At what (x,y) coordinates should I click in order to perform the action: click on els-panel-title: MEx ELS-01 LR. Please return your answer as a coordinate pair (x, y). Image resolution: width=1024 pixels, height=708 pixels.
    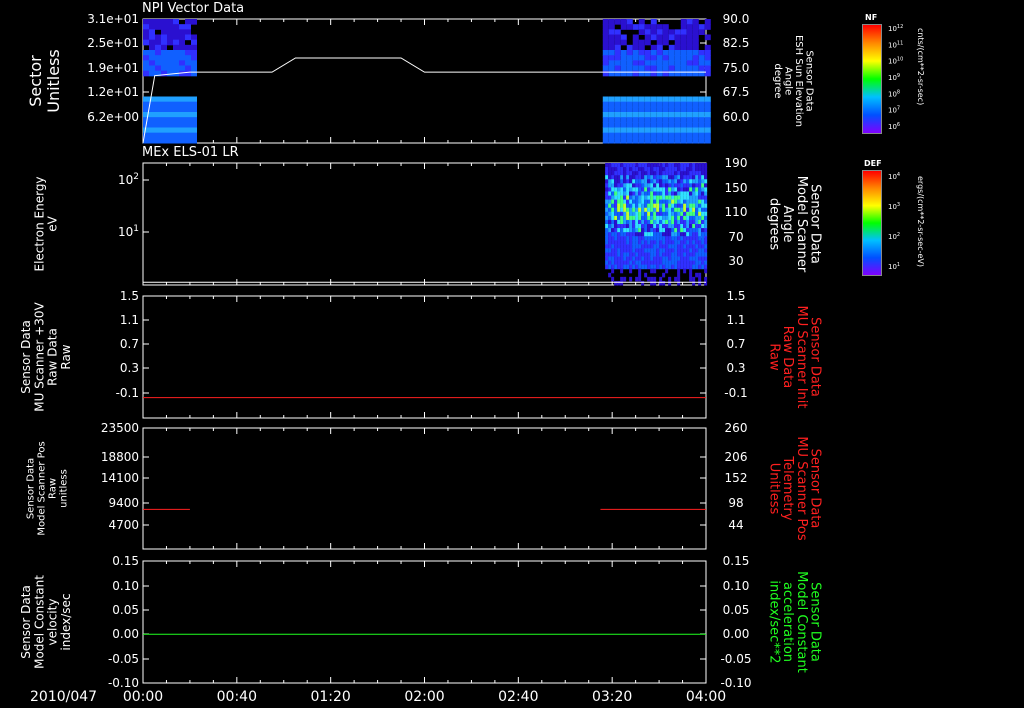
    Looking at the image, I should click on (190, 152).